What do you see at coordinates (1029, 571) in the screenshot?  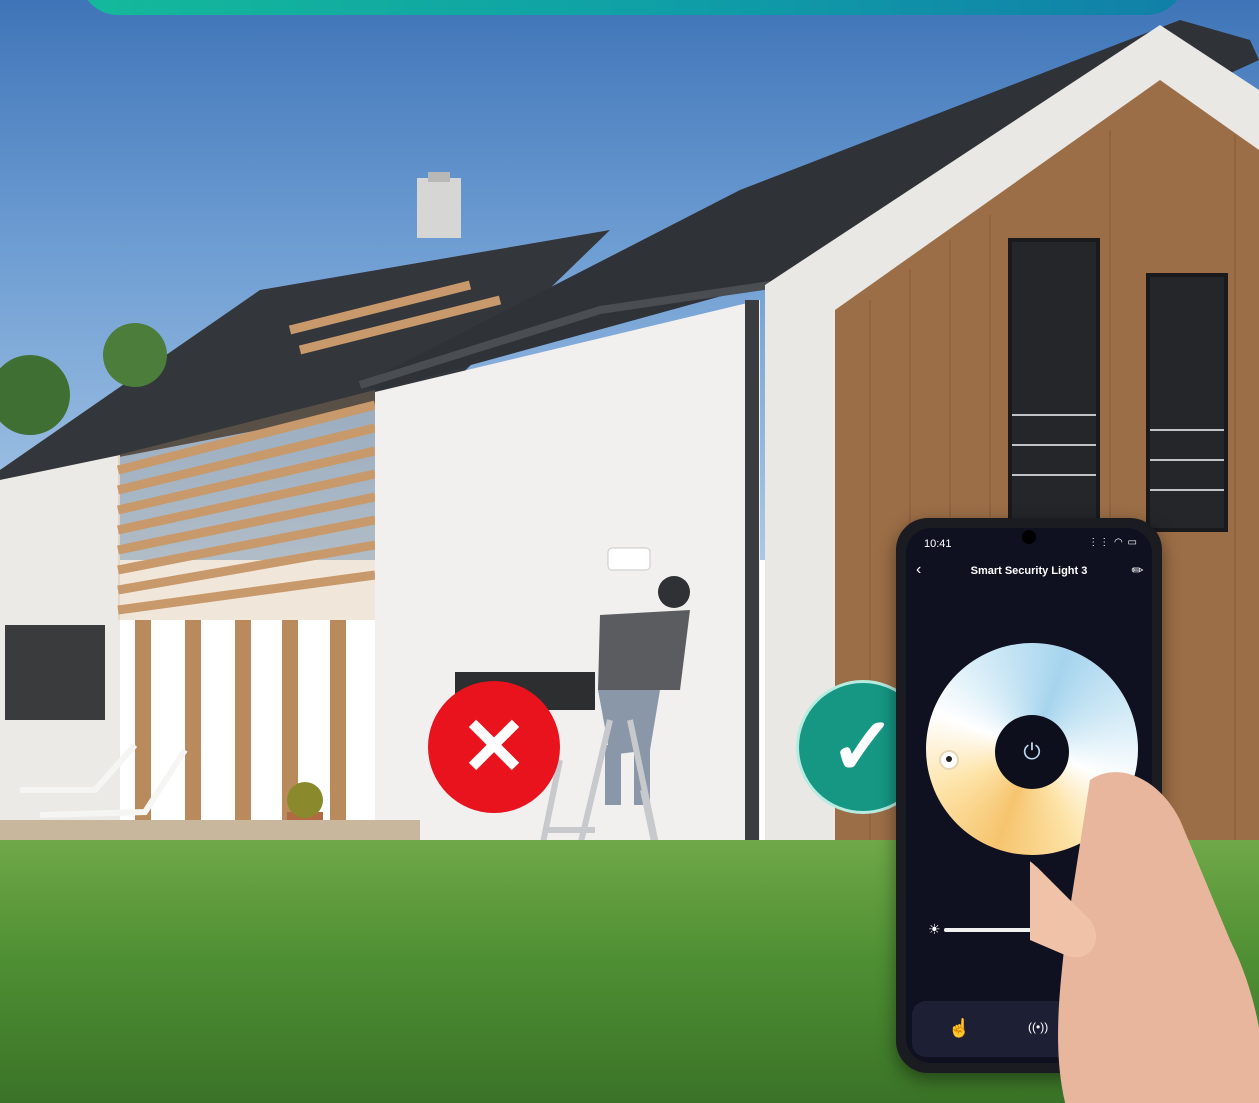 I see `app-title: Smart Security Light 3` at bounding box center [1029, 571].